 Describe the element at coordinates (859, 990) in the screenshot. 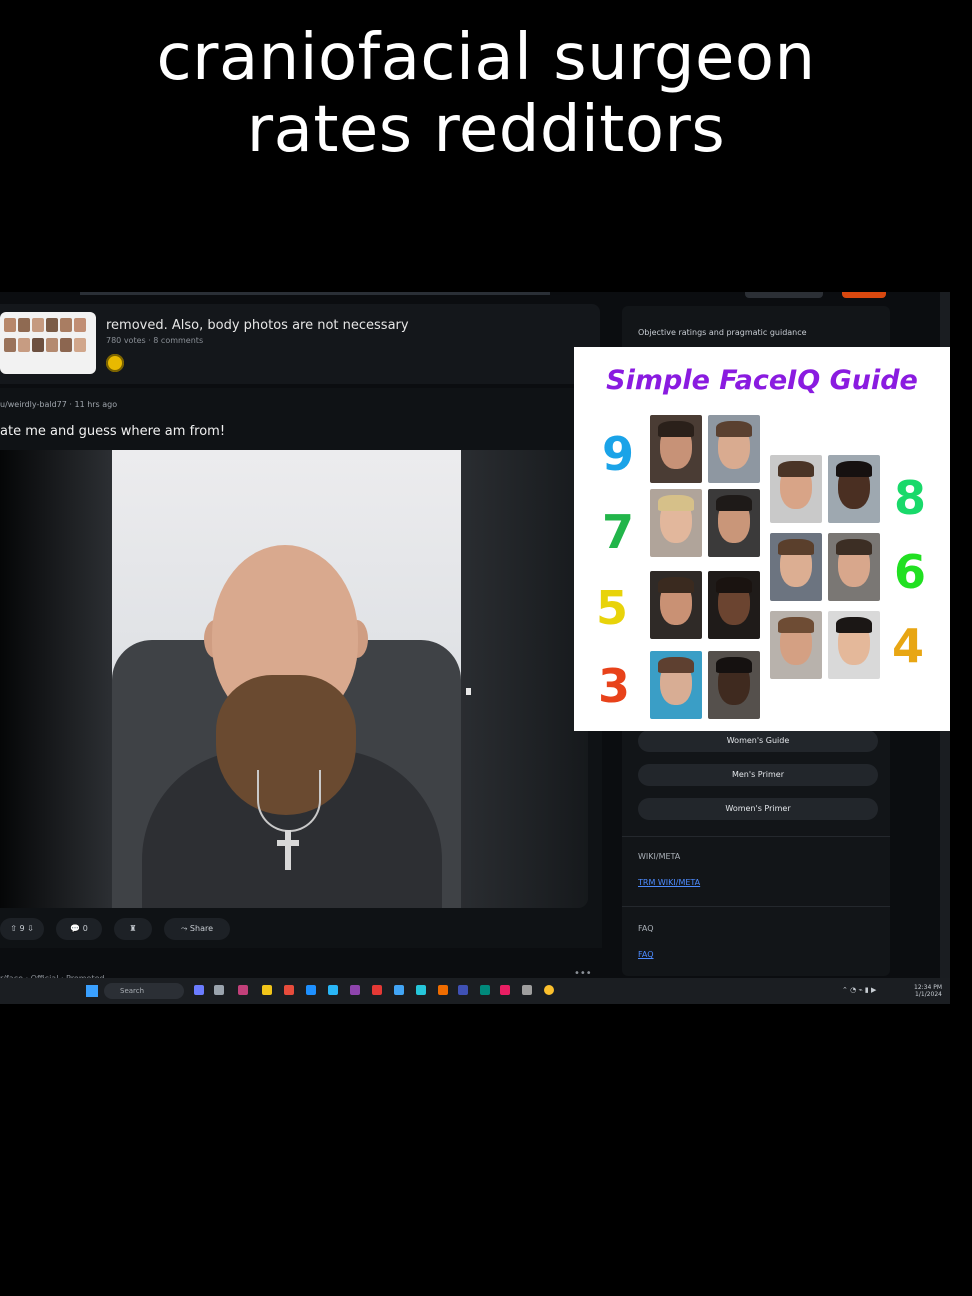

I see `system-tray-icons: ⌃ ◔ ⌁ ▮ ▶` at that location.